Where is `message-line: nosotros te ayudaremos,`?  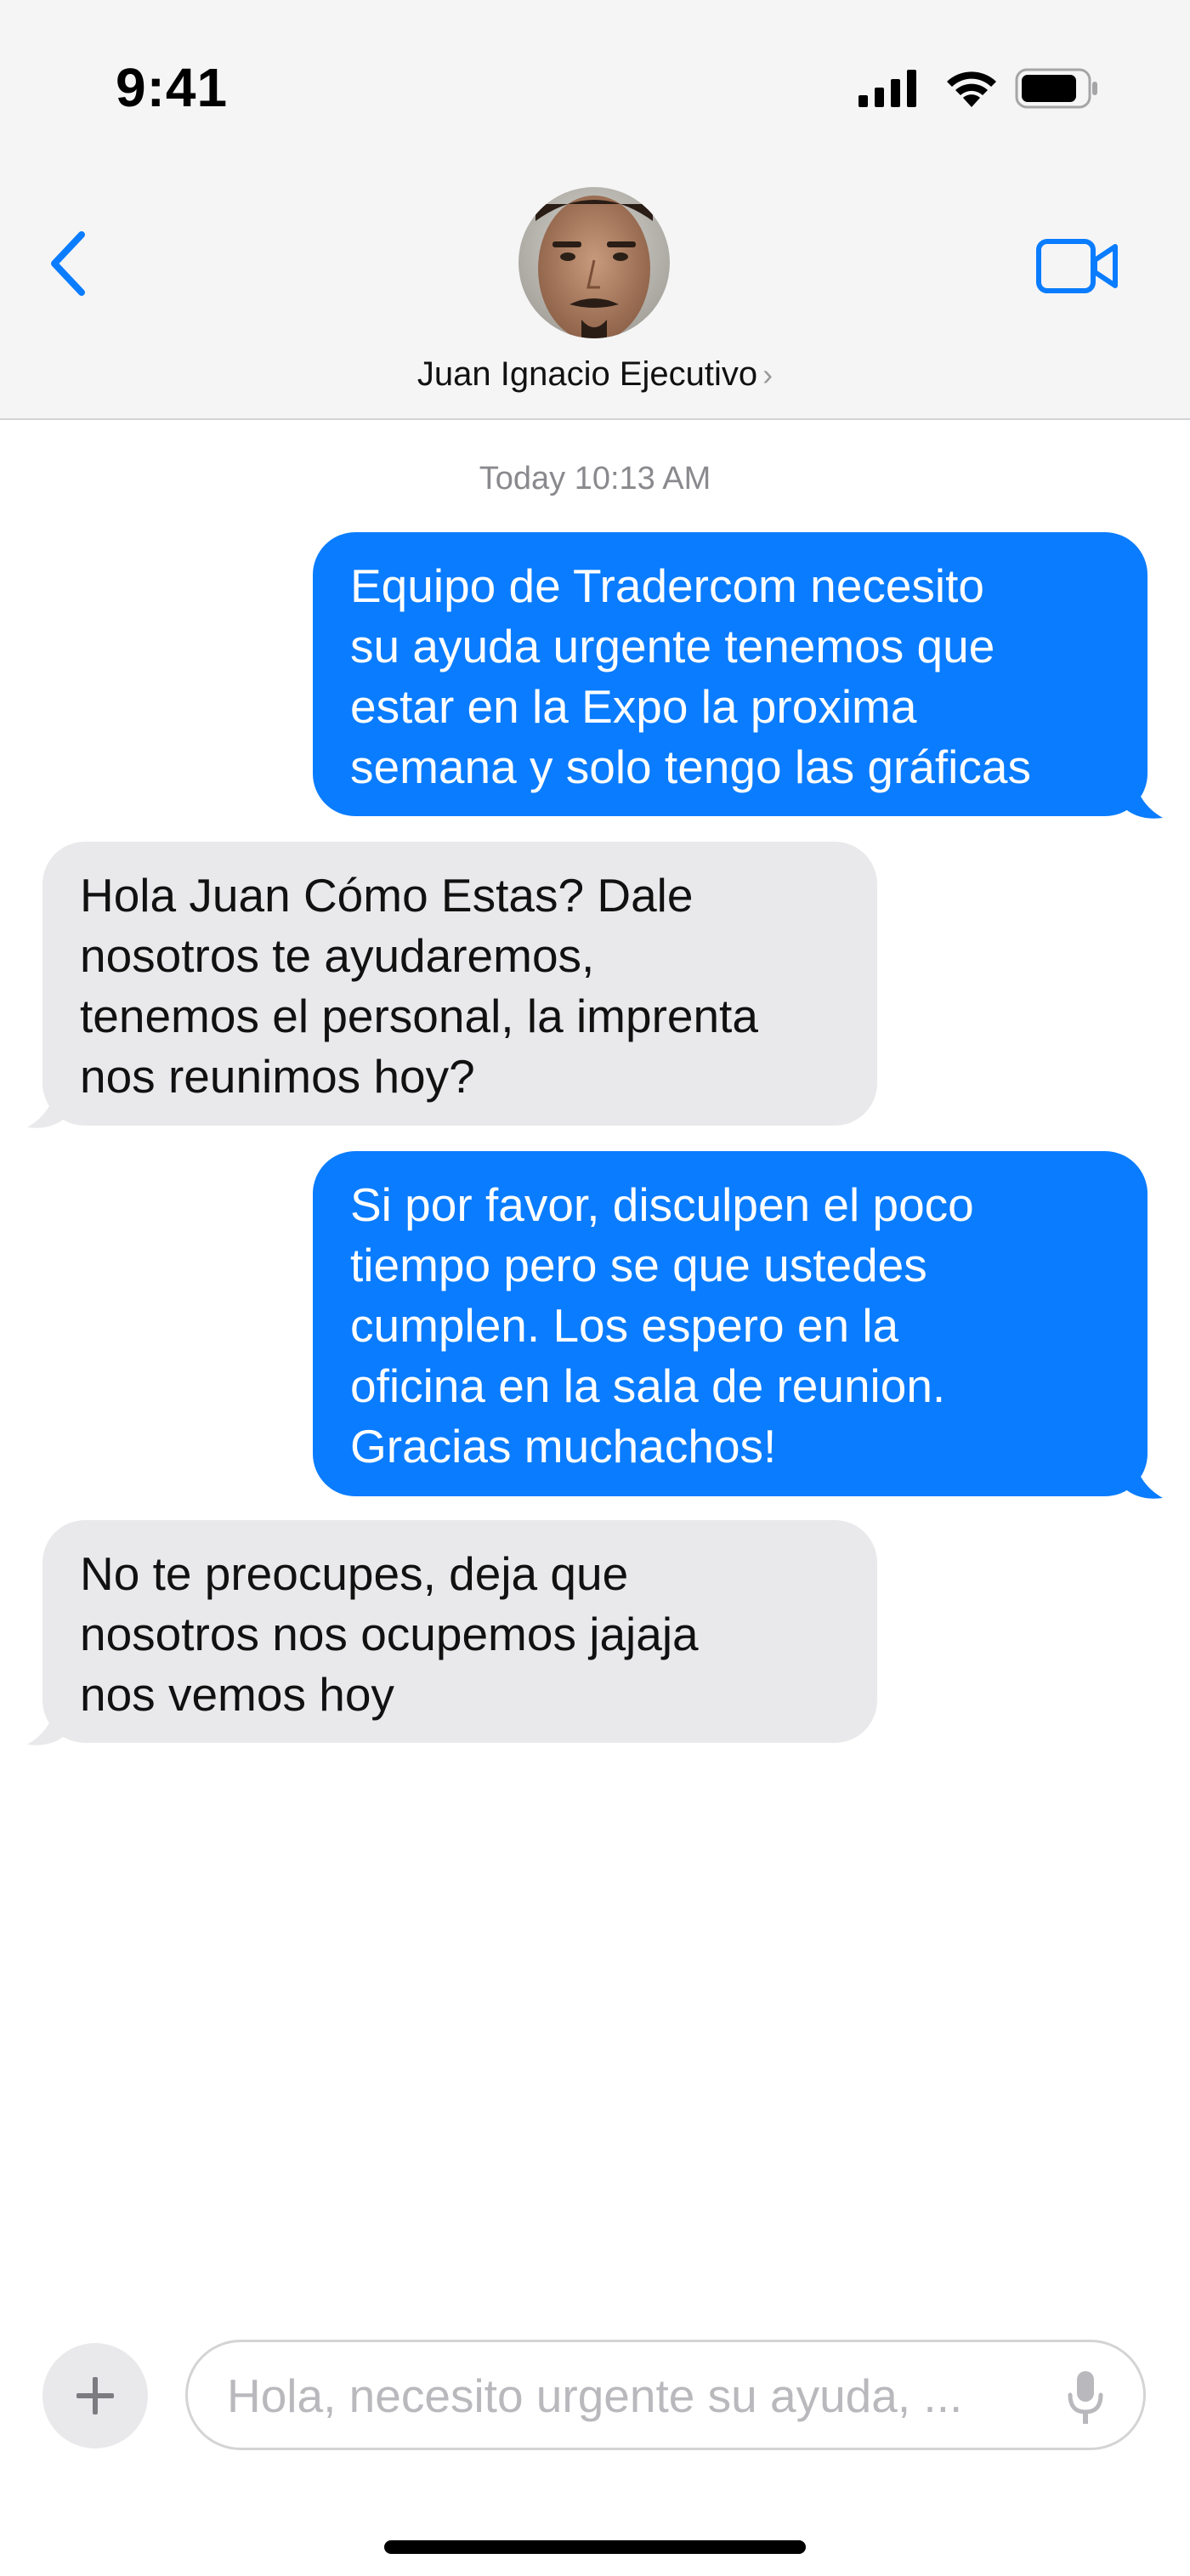 message-line: nosotros te ayudaremos, is located at coordinates (337, 956).